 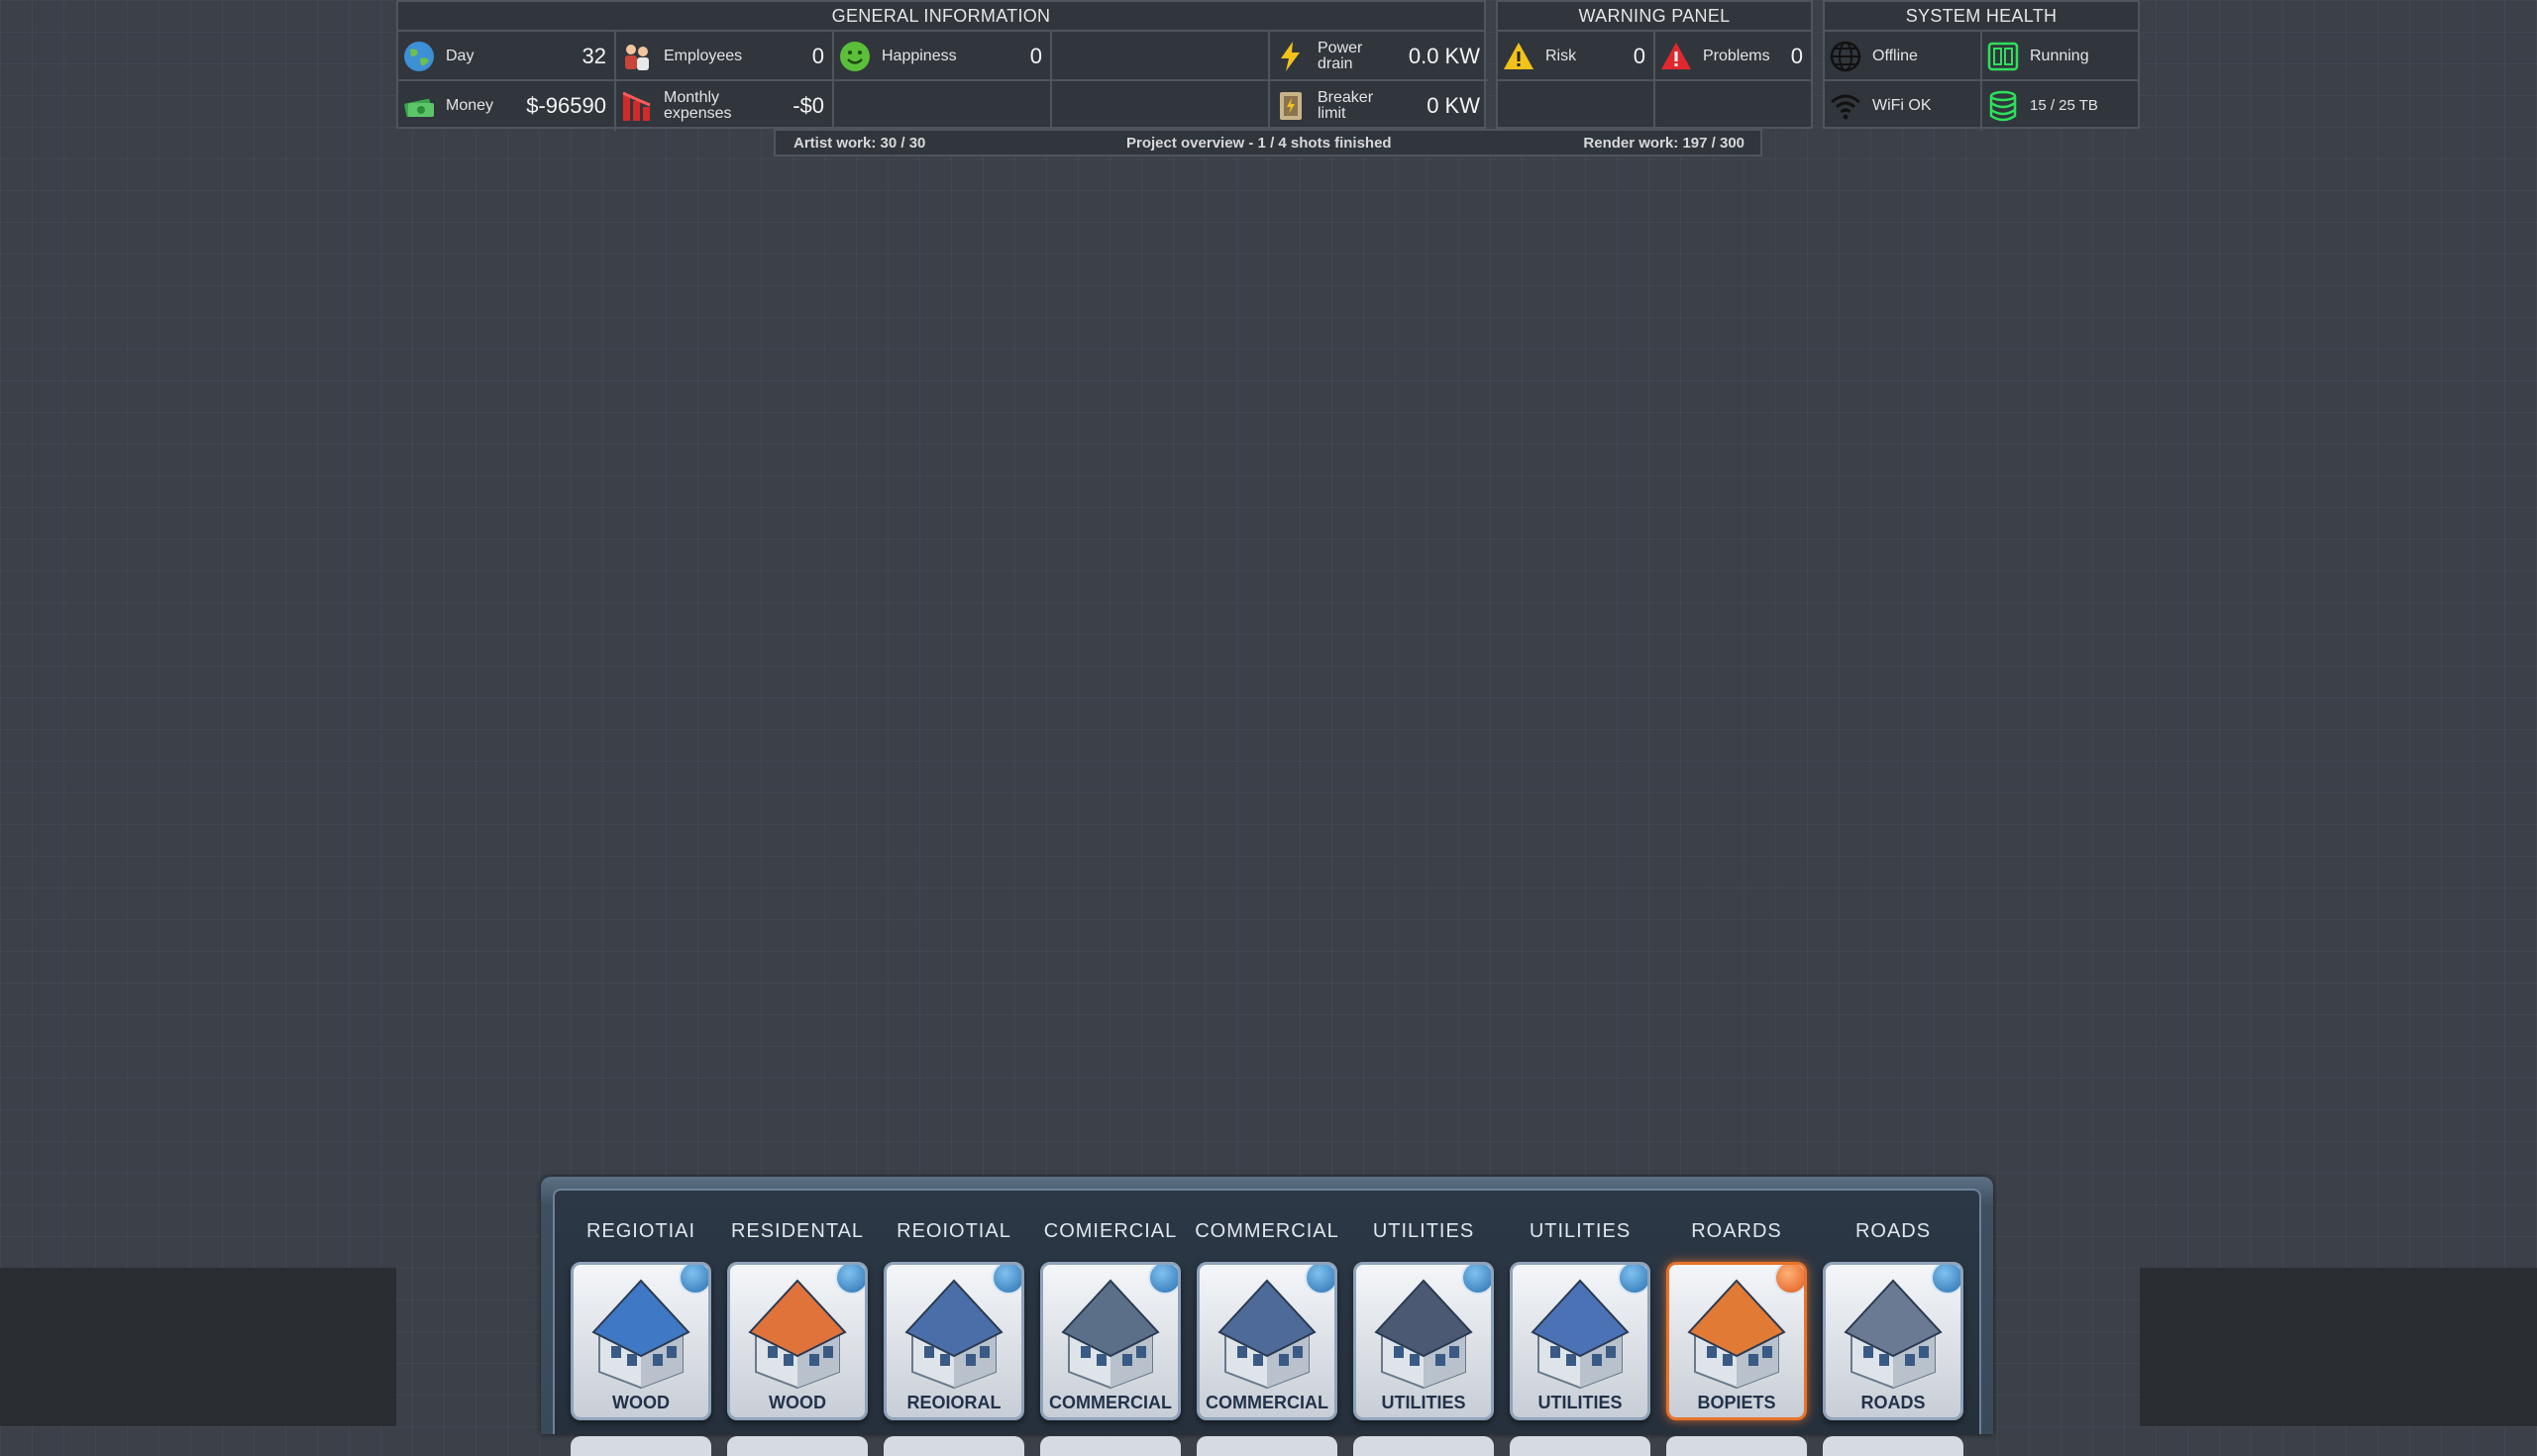 I want to click on wifi-status-label: WiFi OK, so click(x=1902, y=105).